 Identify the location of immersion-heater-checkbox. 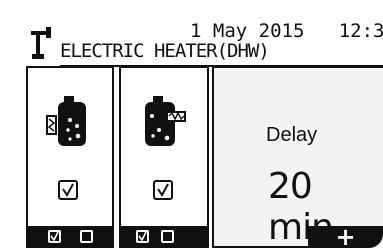
(163, 190).